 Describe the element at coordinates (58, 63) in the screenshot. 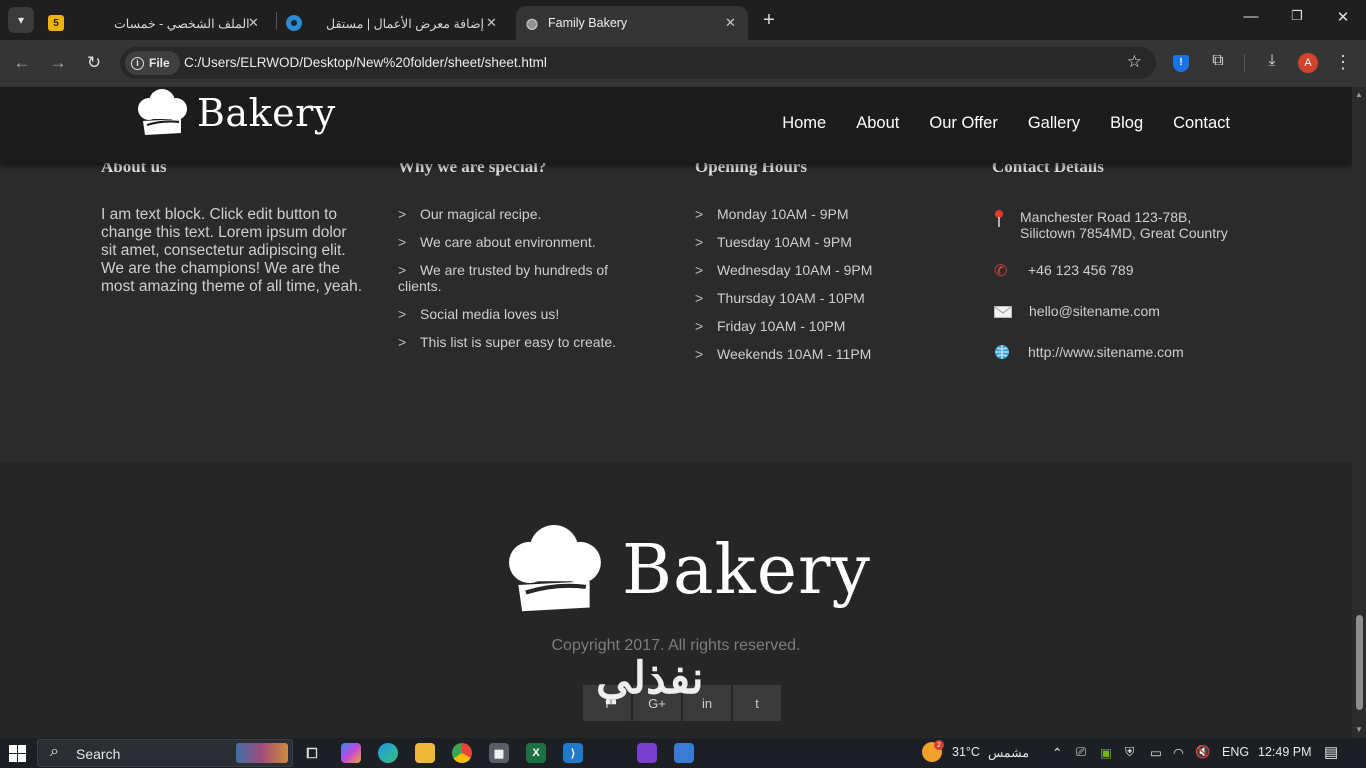

I see `forward-arrow-icon: →` at that location.